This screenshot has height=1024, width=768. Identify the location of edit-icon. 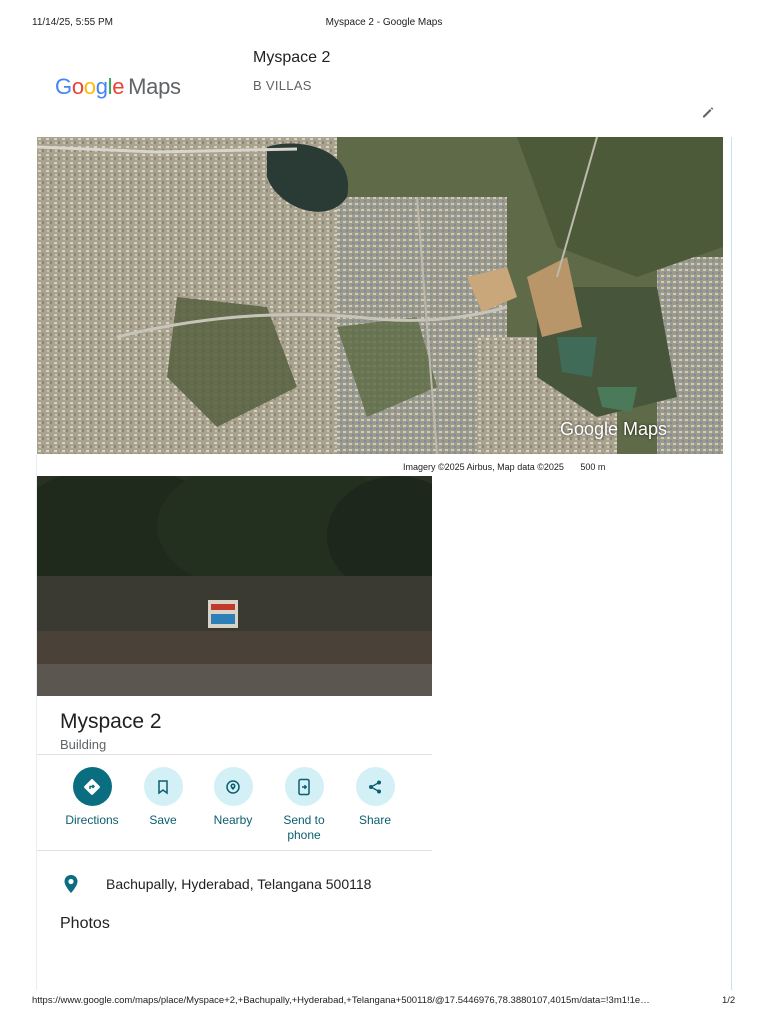
(708, 112).